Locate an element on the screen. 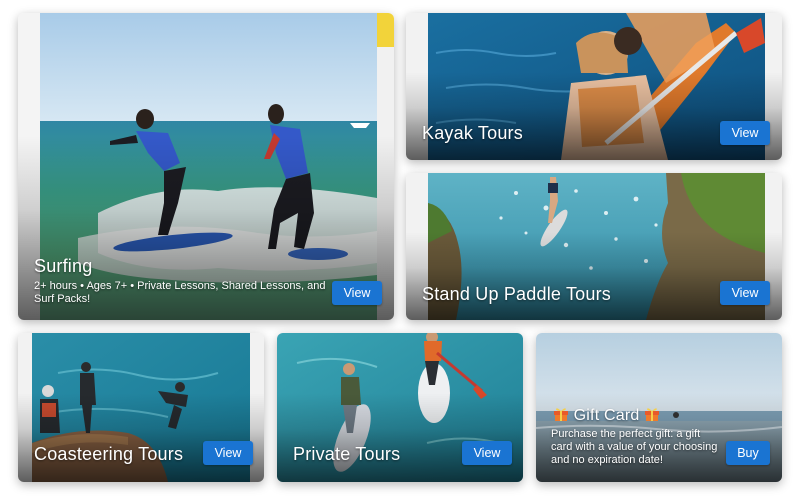 This screenshot has height=500, width=800. card-coasteering: Coasteering Tours View is located at coordinates (141, 407).